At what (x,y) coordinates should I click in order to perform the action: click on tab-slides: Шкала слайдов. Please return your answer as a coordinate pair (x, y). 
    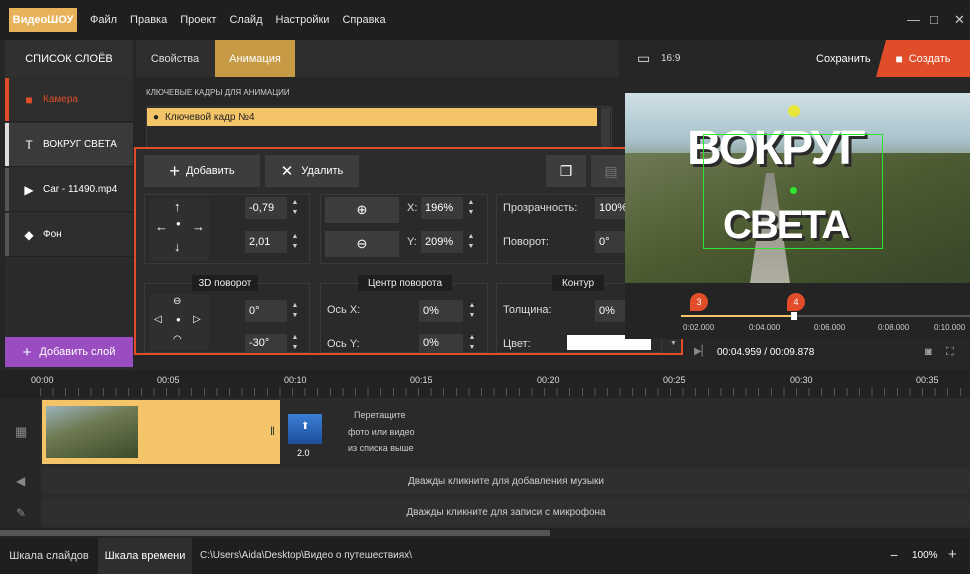
    Looking at the image, I should click on (49, 556).